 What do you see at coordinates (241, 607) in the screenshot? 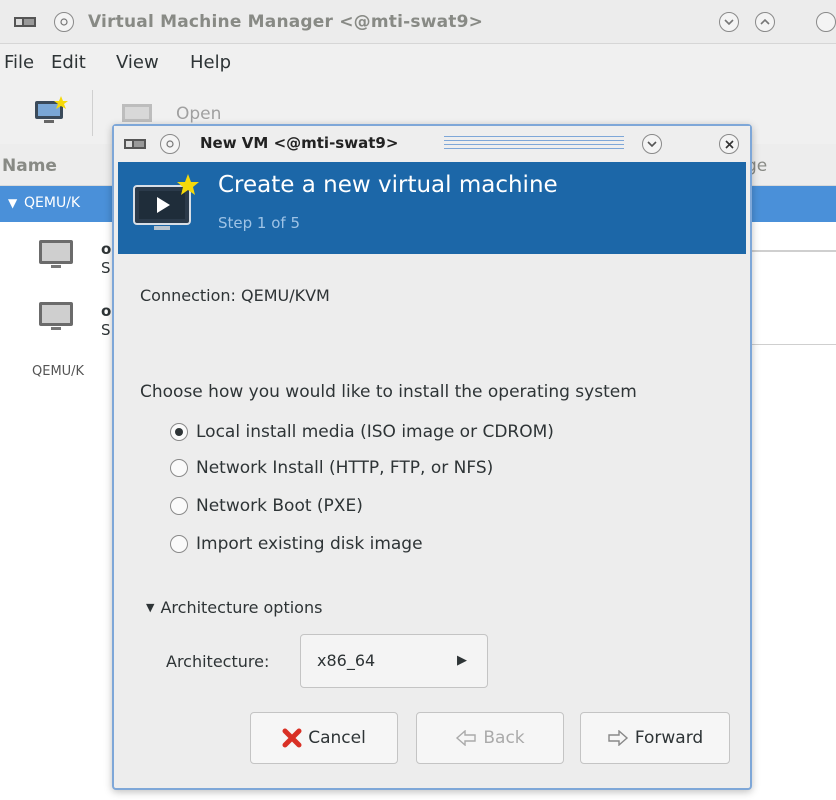
I see `expander-label: Architecture options` at bounding box center [241, 607].